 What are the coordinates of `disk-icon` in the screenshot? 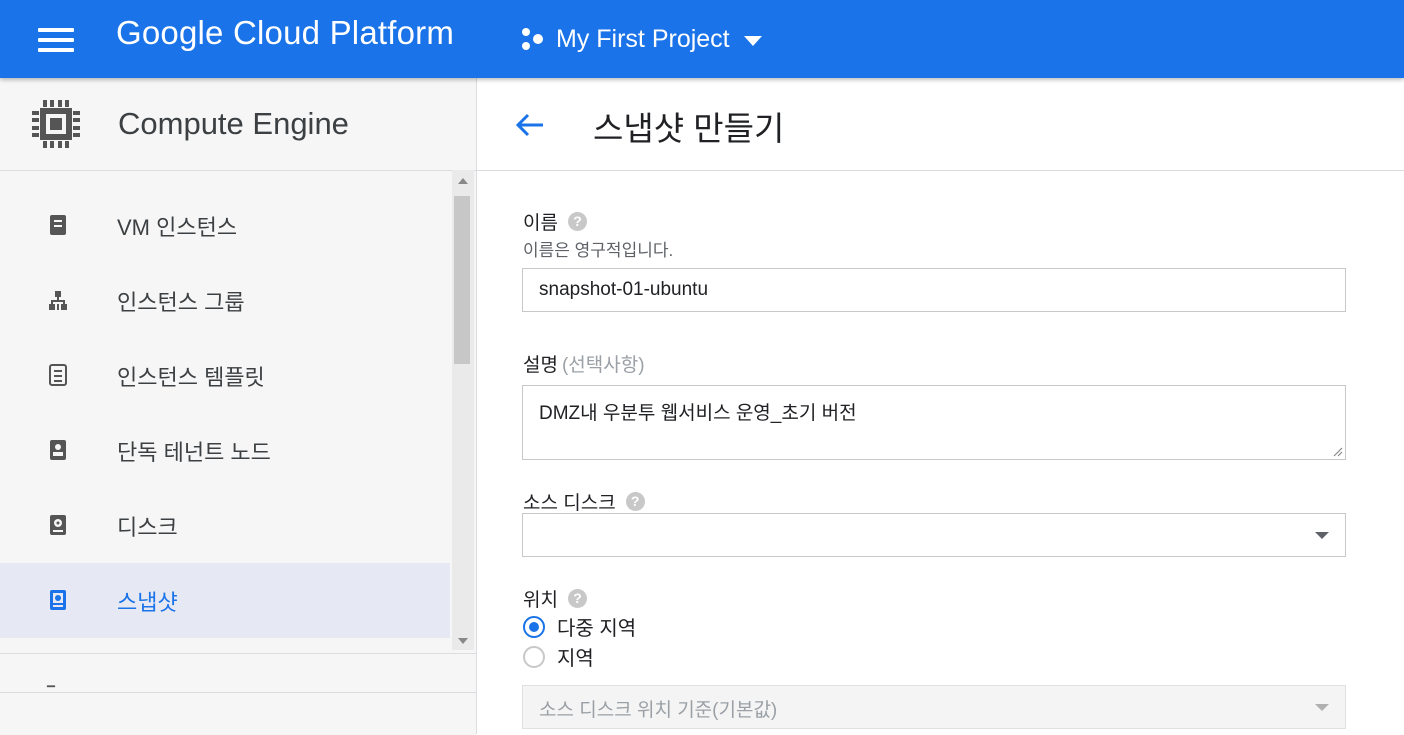 It's located at (58, 525).